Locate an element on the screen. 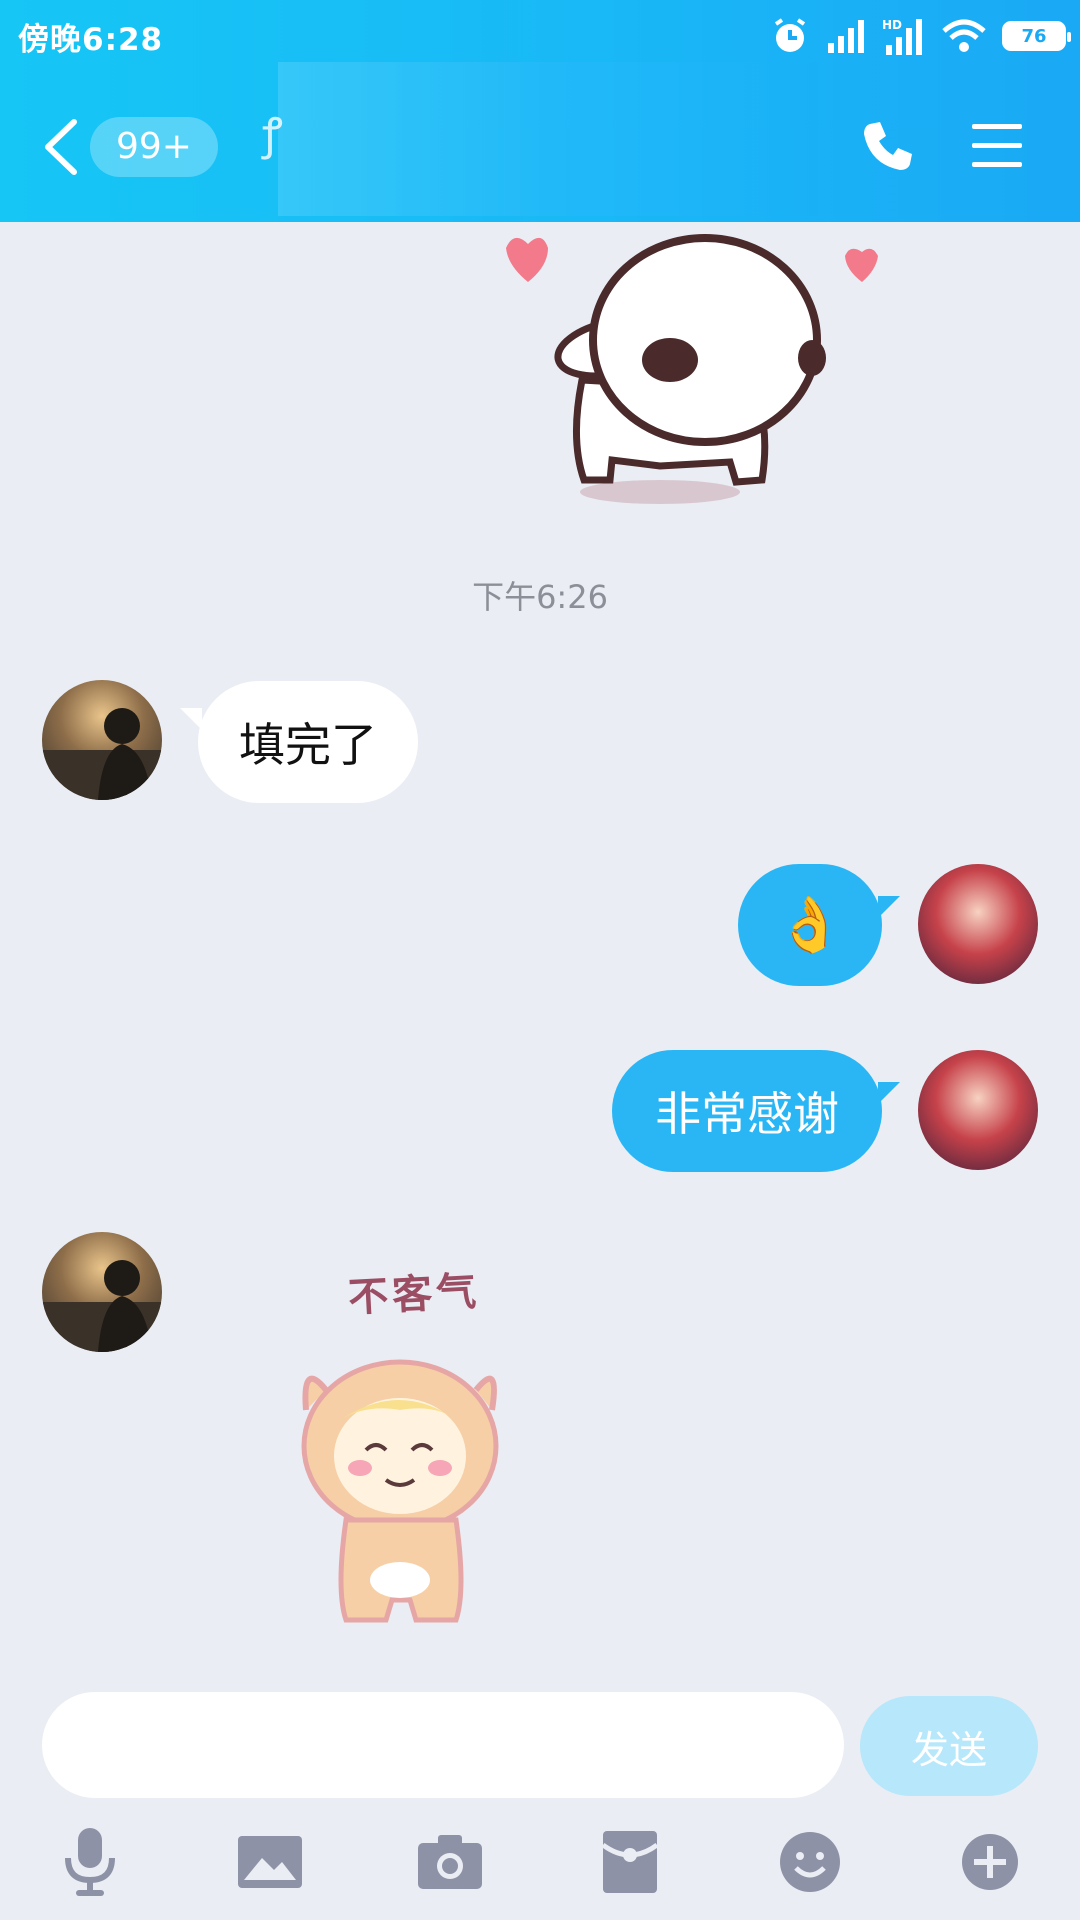  camera-button is located at coordinates (450, 1862).